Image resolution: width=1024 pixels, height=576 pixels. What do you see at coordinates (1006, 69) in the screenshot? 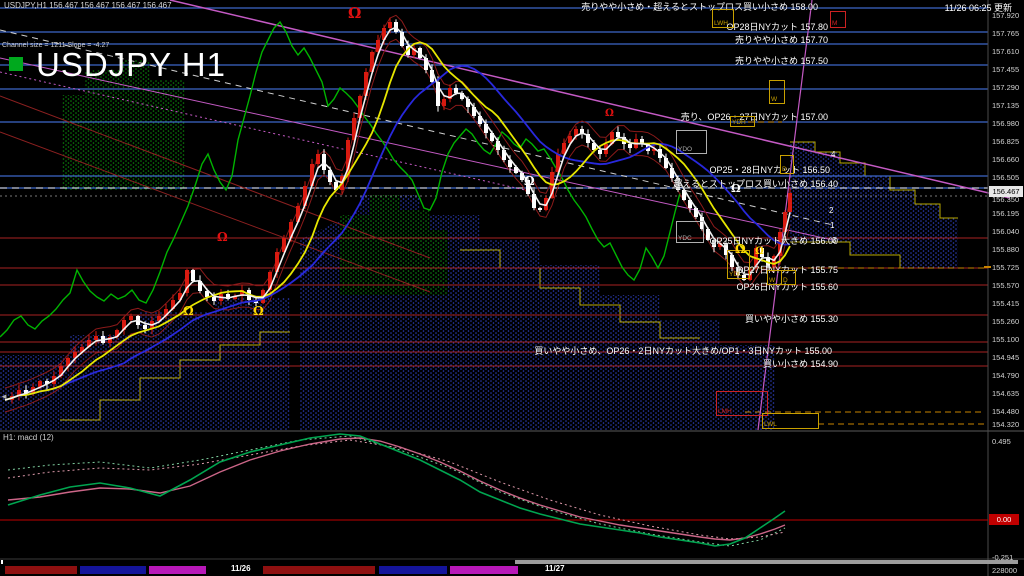
I see `price-axis-label: 157.455` at bounding box center [1006, 69].